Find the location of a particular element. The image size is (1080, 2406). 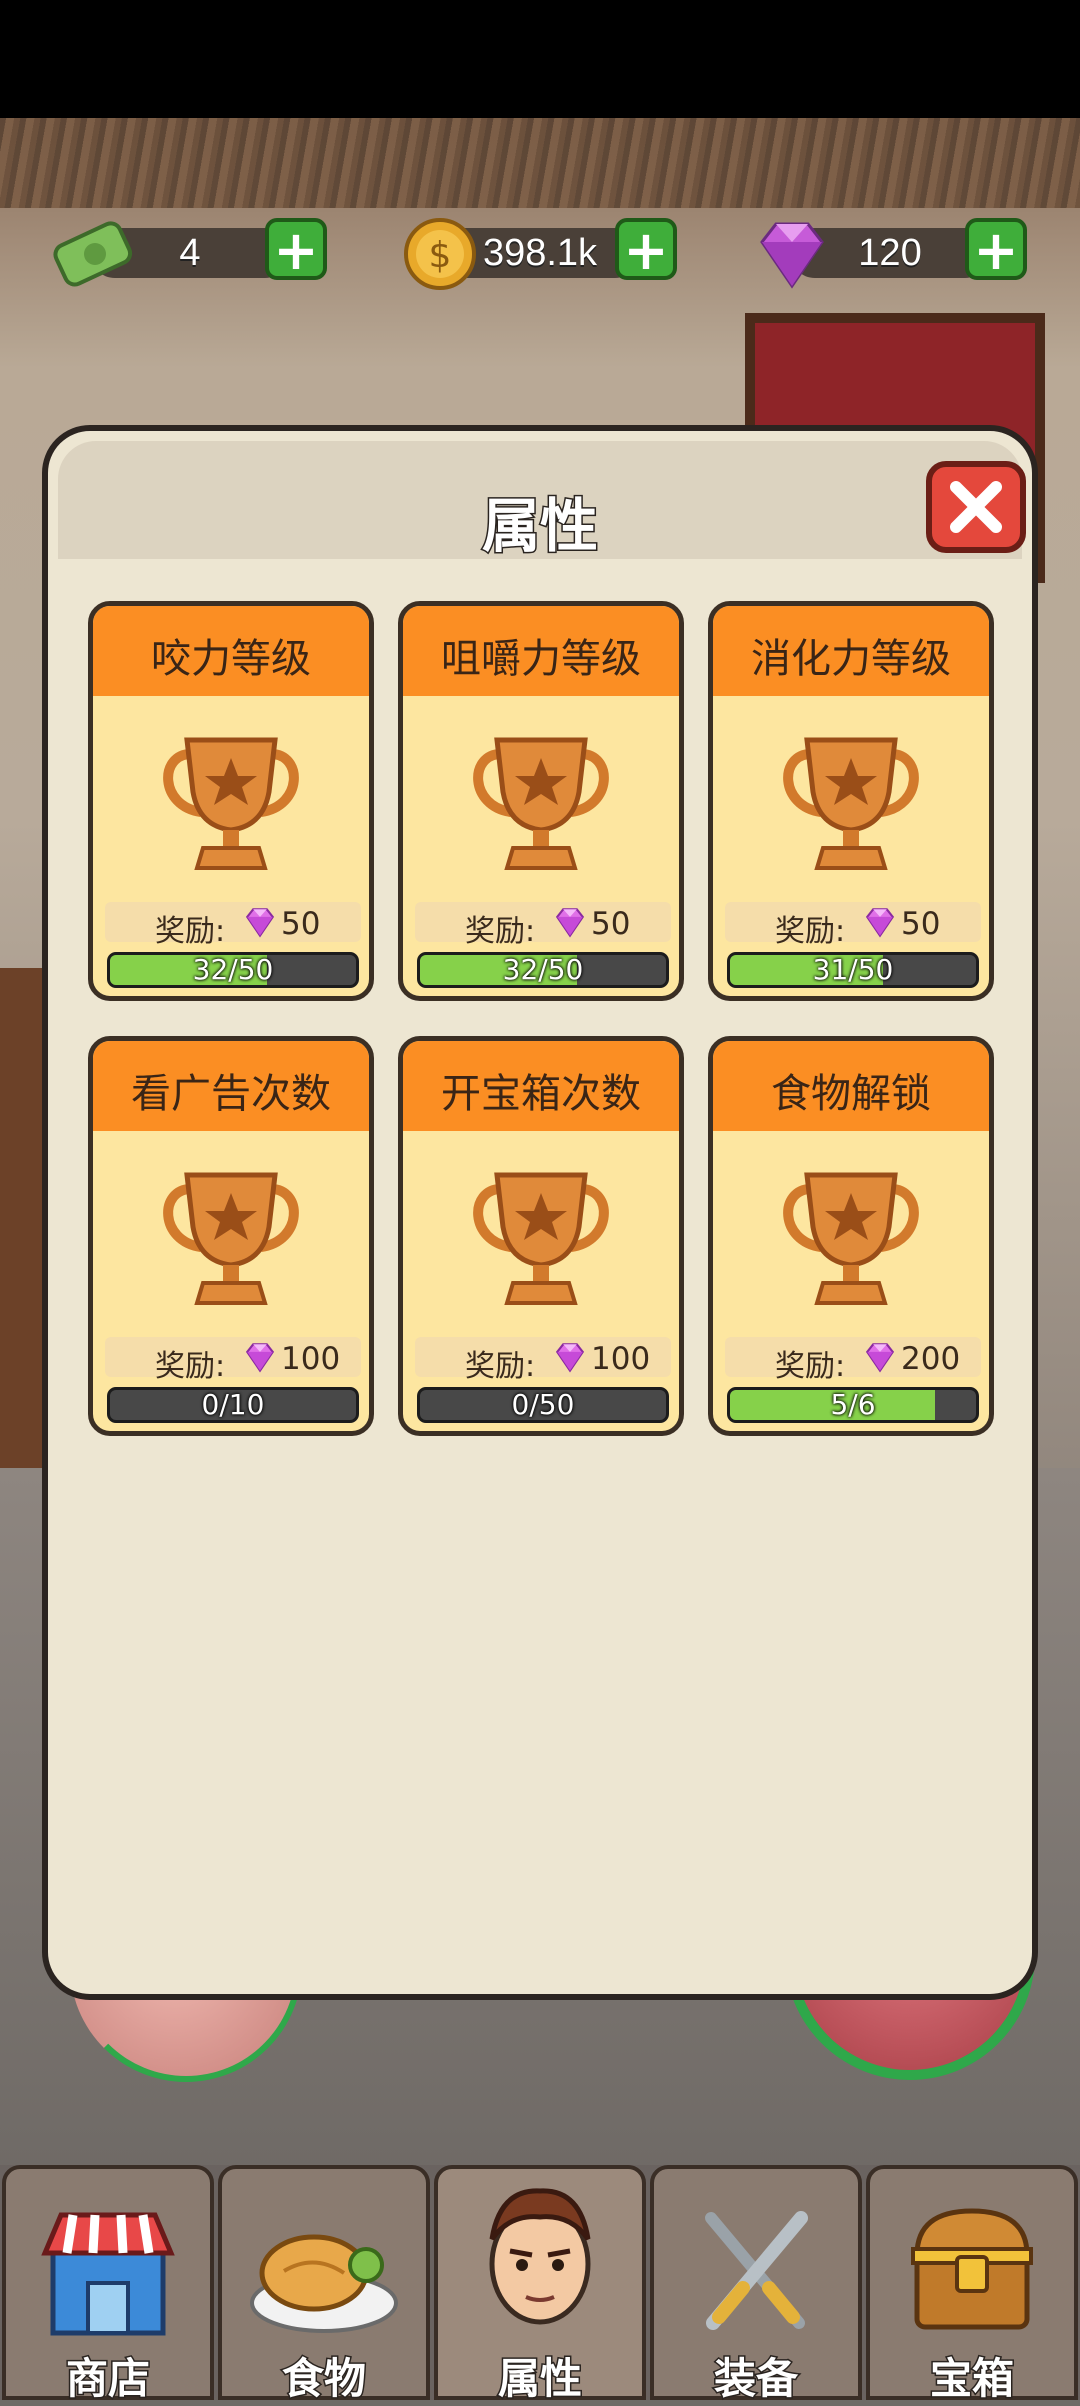

achievement-card: 咬力等级 奖励: 50 32/50 is located at coordinates (231, 801).